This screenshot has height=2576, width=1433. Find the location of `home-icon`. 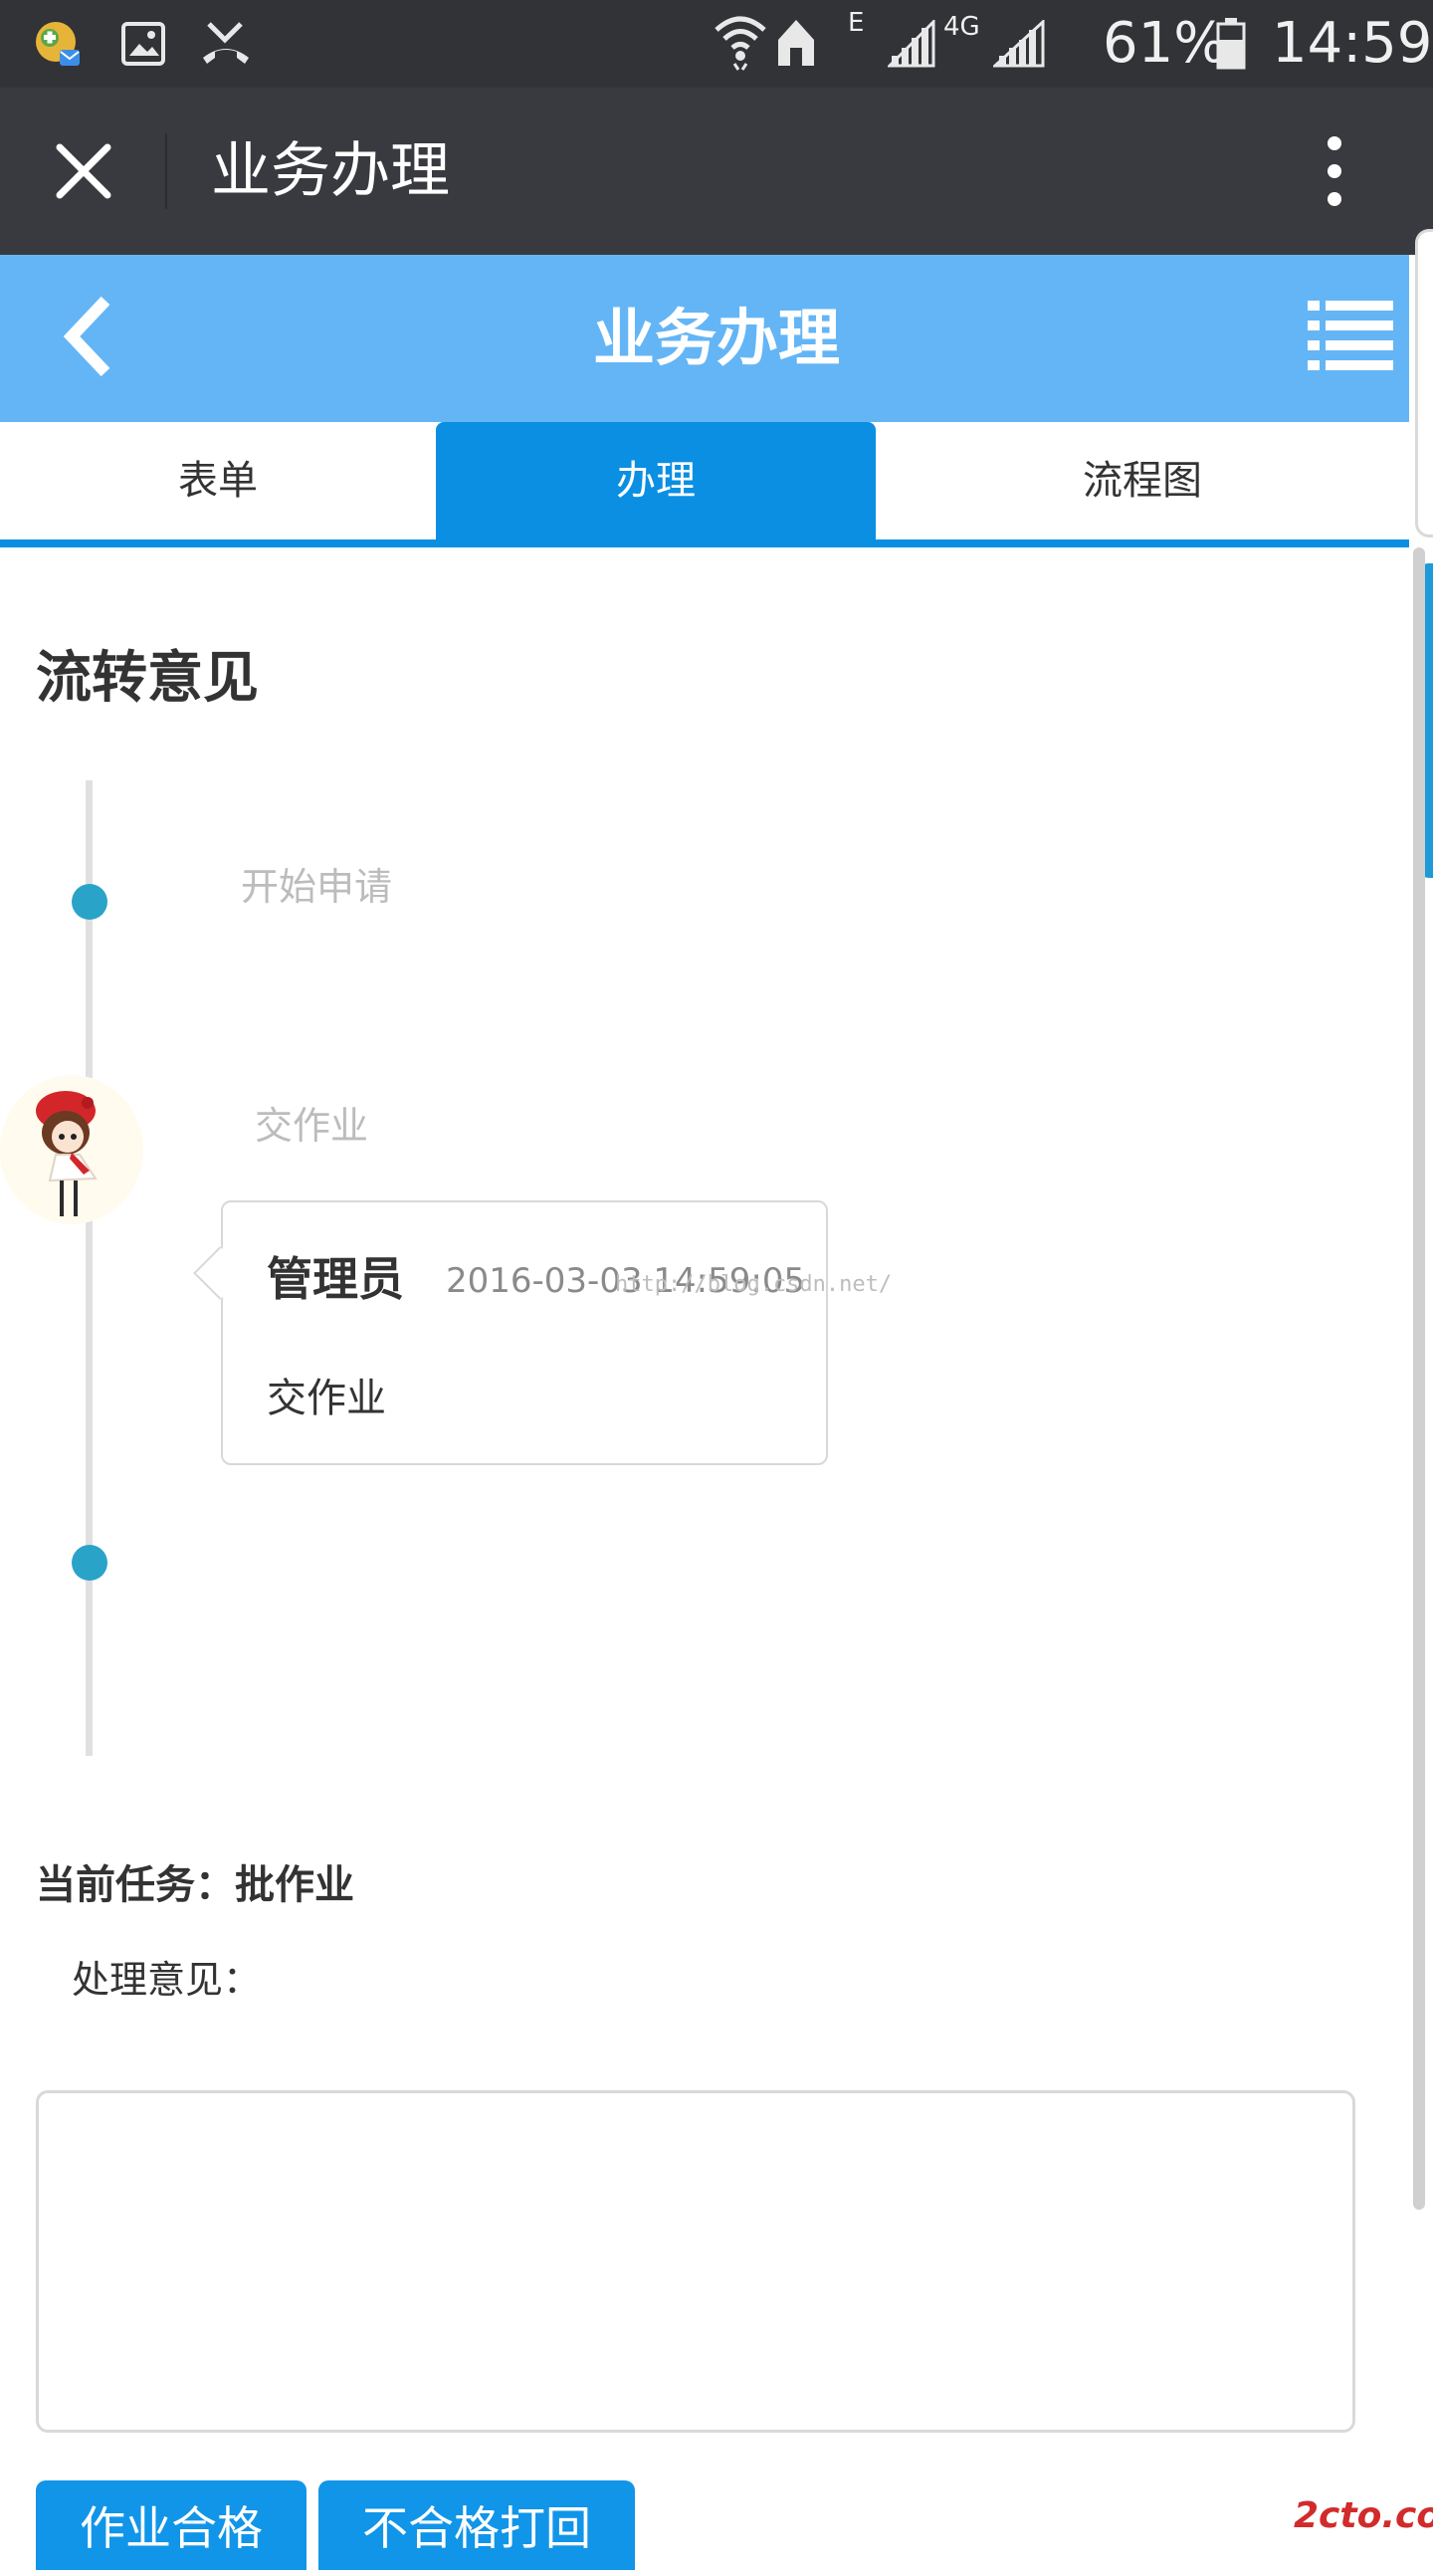

home-icon is located at coordinates (796, 43).